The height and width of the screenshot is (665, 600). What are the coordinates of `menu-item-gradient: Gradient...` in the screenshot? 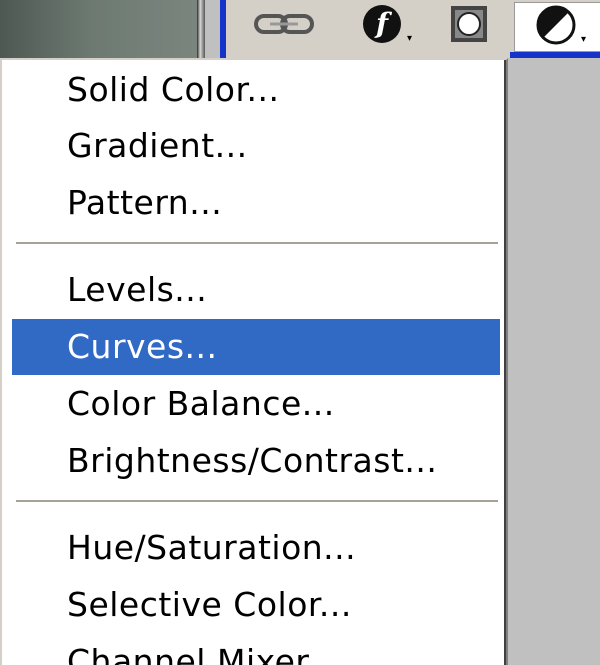 It's located at (256, 146).